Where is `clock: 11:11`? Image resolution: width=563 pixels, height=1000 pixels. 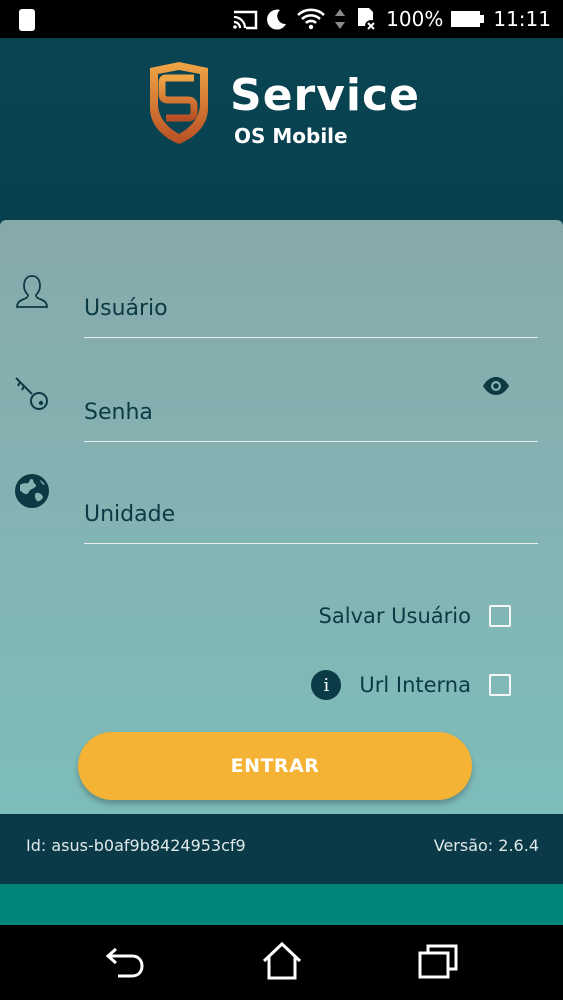
clock: 11:11 is located at coordinates (522, 19).